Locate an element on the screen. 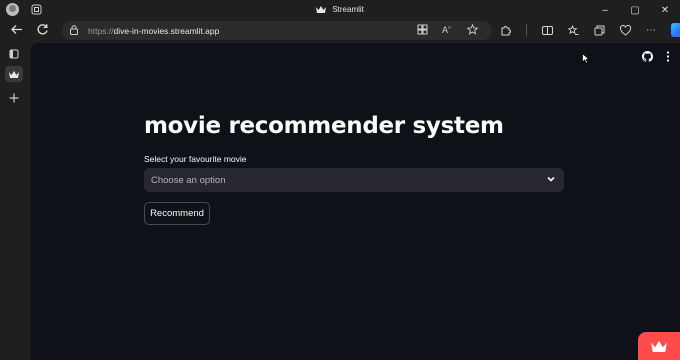  read-aloud-icon: A» is located at coordinates (447, 29).